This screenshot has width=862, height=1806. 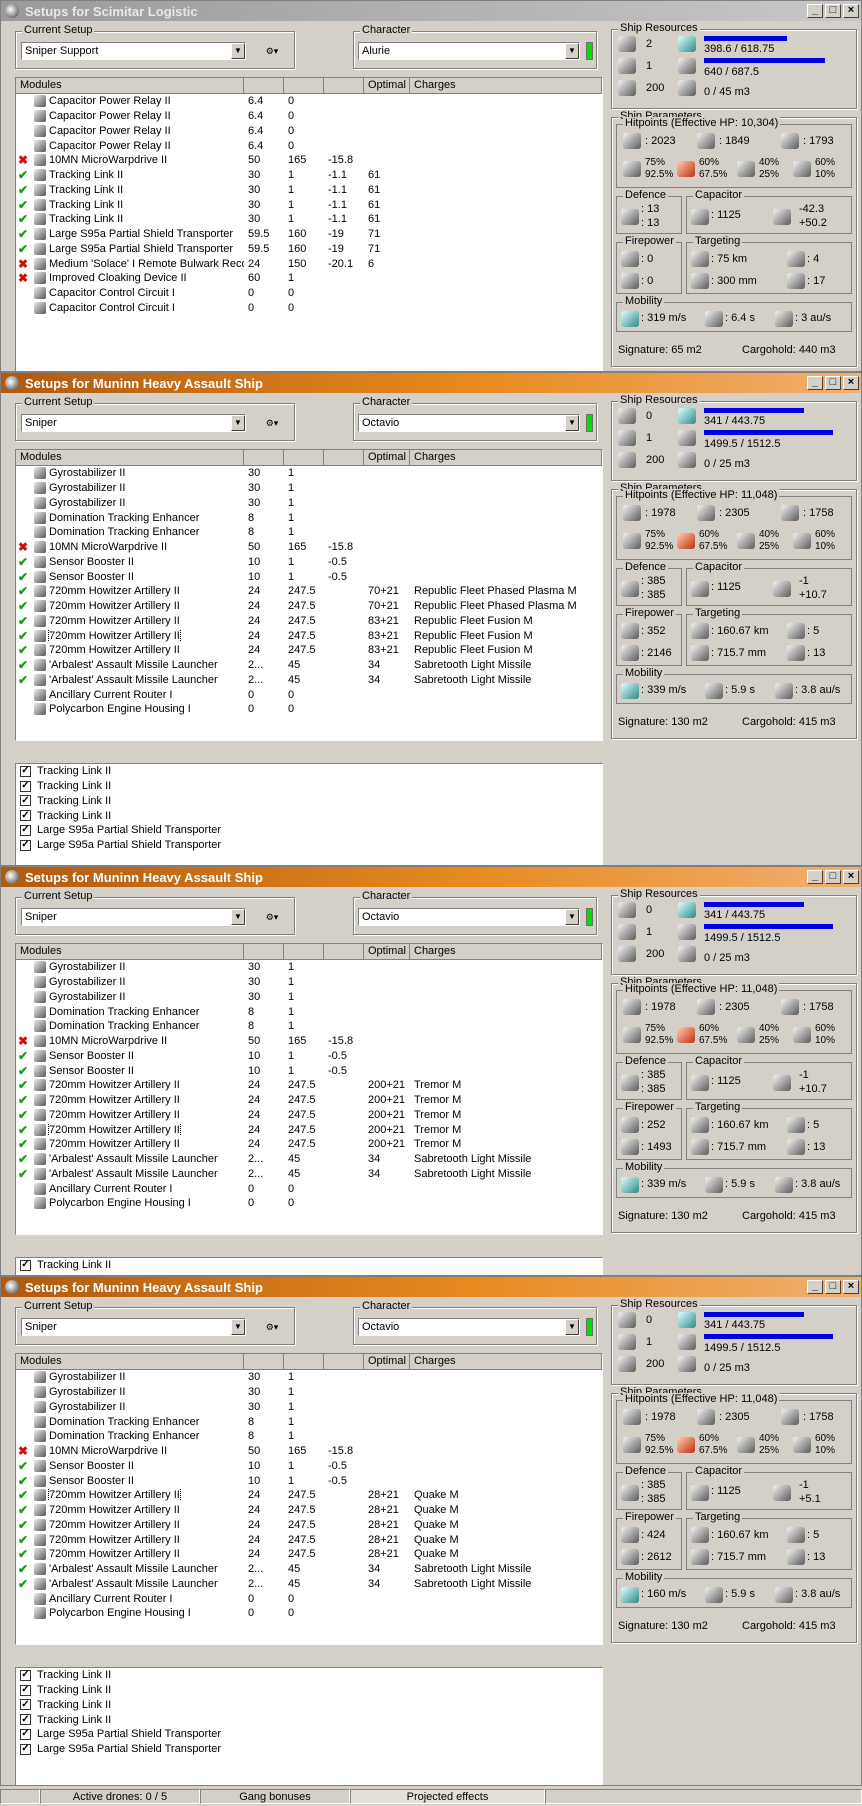 What do you see at coordinates (309, 293) in the screenshot?
I see `module-row: Capacitor Control Circuit I 0 0` at bounding box center [309, 293].